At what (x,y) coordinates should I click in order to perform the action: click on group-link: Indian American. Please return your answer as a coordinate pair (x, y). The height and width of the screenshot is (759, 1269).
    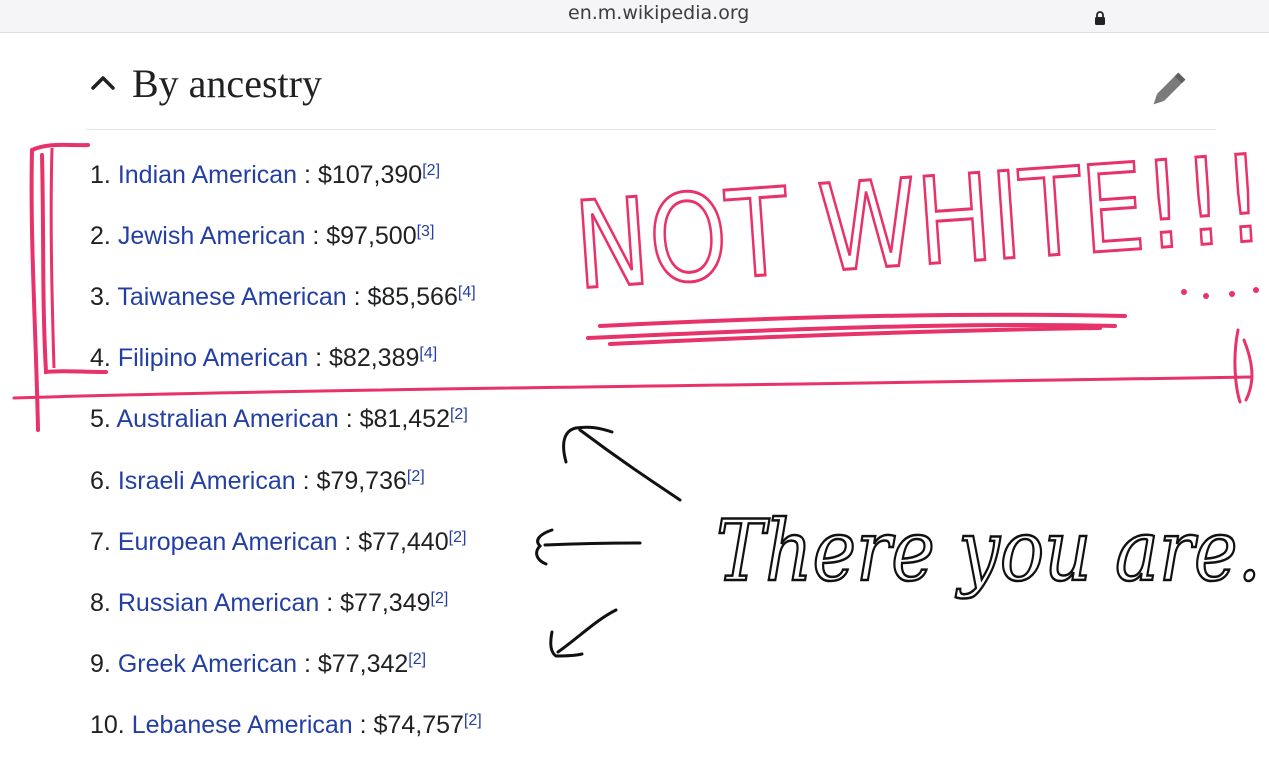
    Looking at the image, I should click on (207, 175).